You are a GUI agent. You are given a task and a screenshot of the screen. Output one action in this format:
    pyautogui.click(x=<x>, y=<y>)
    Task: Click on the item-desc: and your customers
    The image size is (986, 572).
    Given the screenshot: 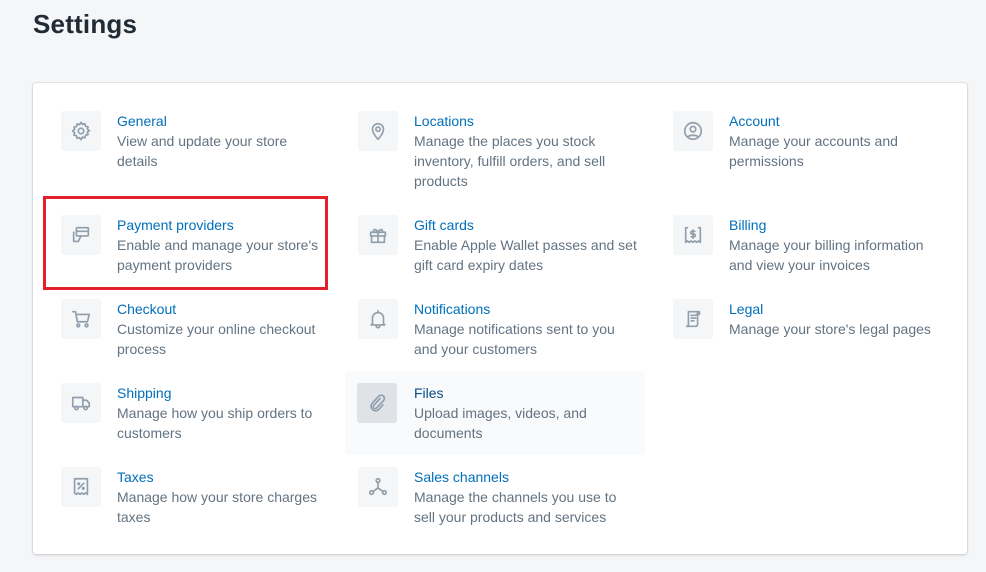 What is the action you would take?
    pyautogui.click(x=475, y=349)
    